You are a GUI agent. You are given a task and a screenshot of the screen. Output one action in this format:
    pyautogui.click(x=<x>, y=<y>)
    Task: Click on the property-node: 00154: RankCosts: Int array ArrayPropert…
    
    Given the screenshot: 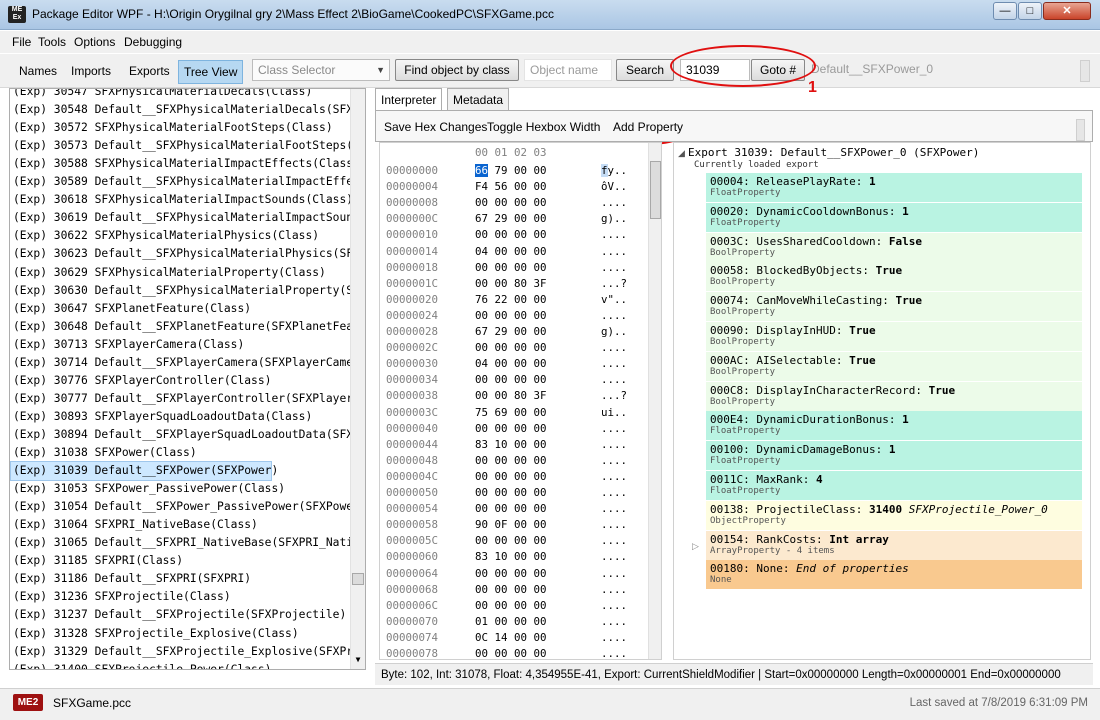 What is the action you would take?
    pyautogui.click(x=894, y=545)
    